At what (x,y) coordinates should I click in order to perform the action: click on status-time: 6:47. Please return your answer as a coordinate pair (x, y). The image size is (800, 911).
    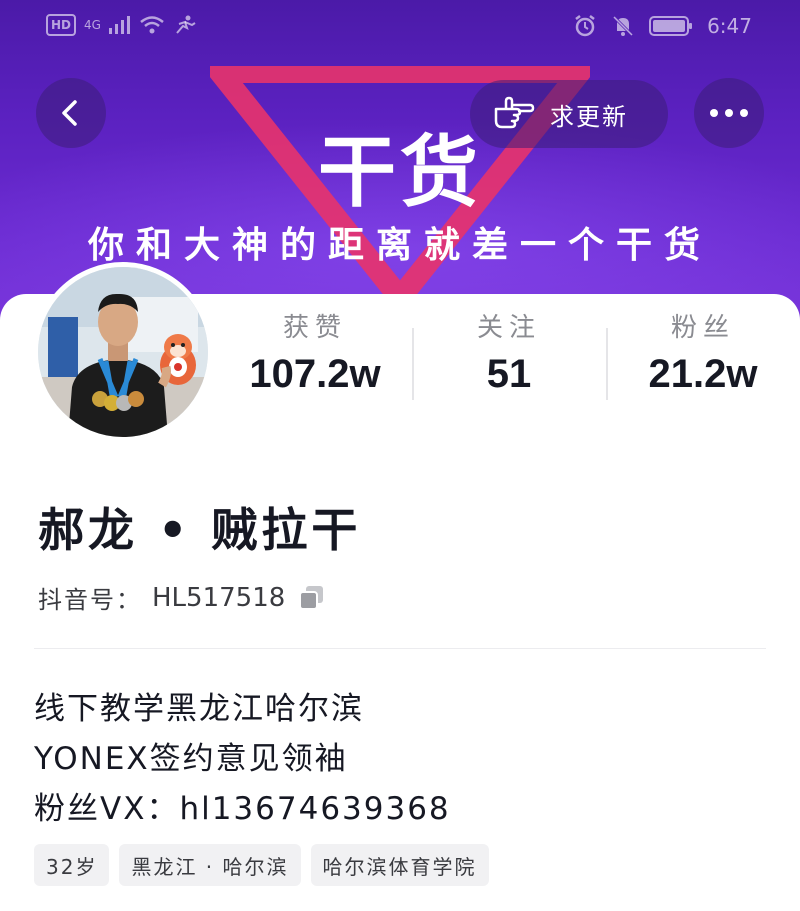
    Looking at the image, I should click on (729, 26).